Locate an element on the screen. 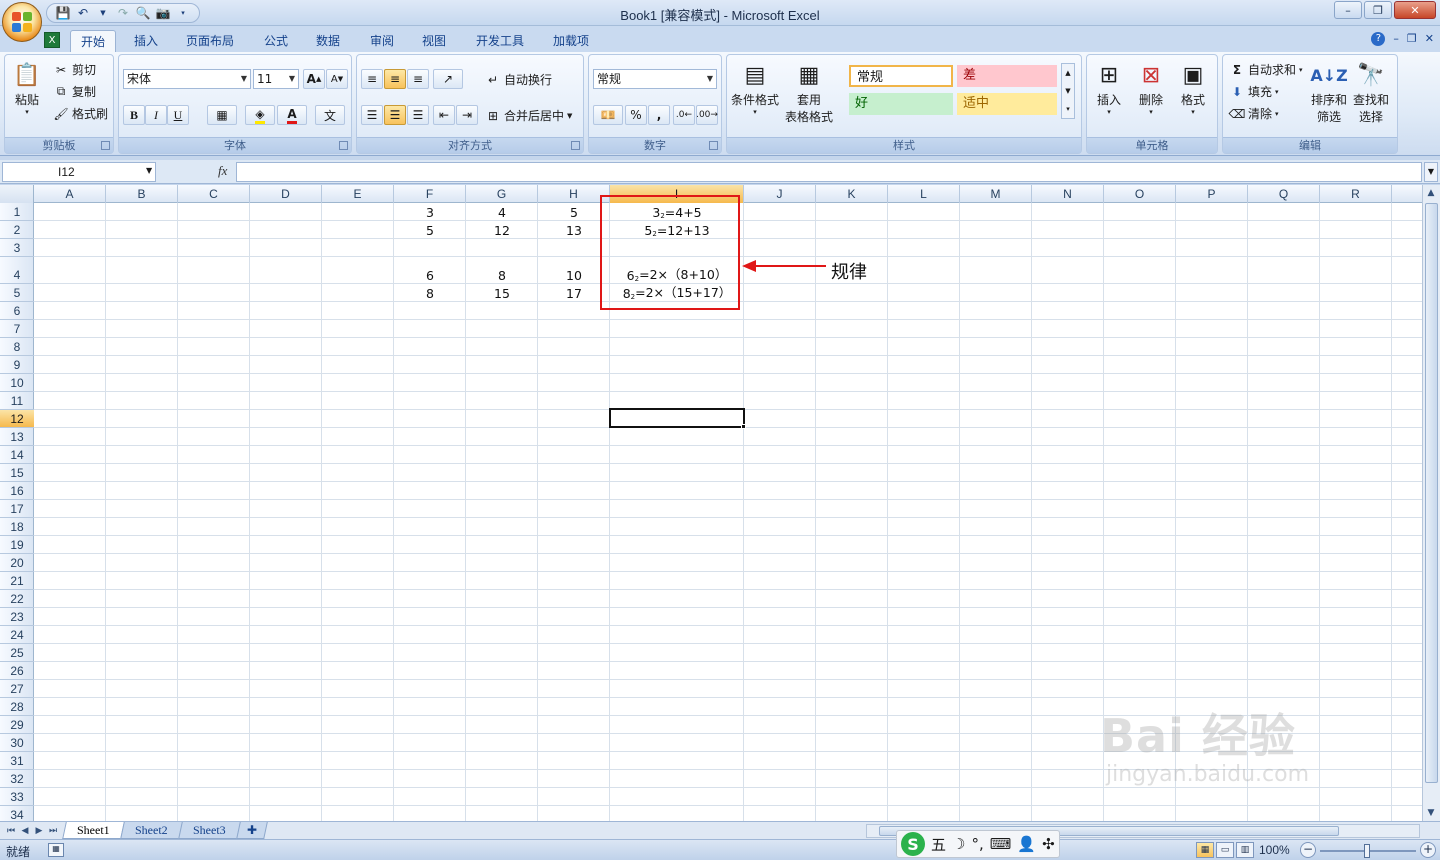 Image resolution: width=1440 pixels, height=860 pixels. row-header-28: 28 is located at coordinates (17, 707).